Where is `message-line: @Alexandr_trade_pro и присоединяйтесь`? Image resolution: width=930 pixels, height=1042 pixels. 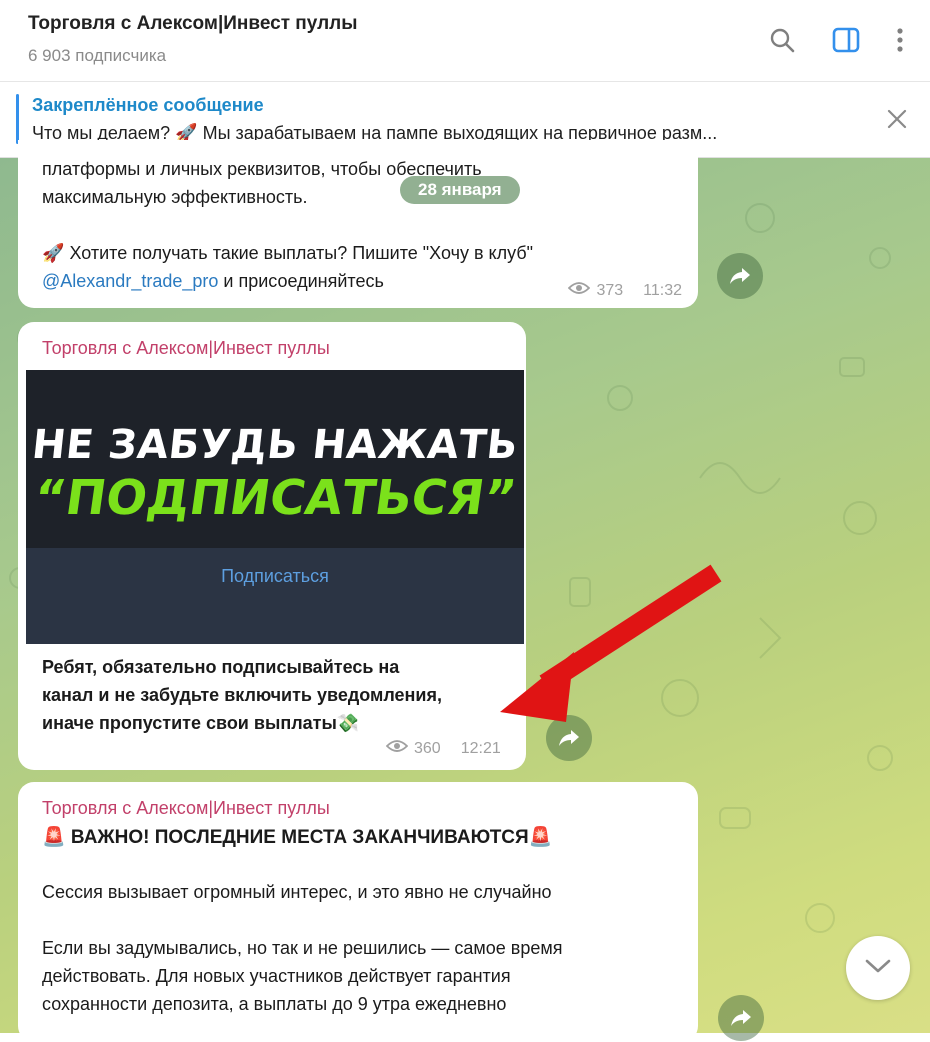 message-line: @Alexandr_trade_pro и присоединяйтесь is located at coordinates (287, 281).